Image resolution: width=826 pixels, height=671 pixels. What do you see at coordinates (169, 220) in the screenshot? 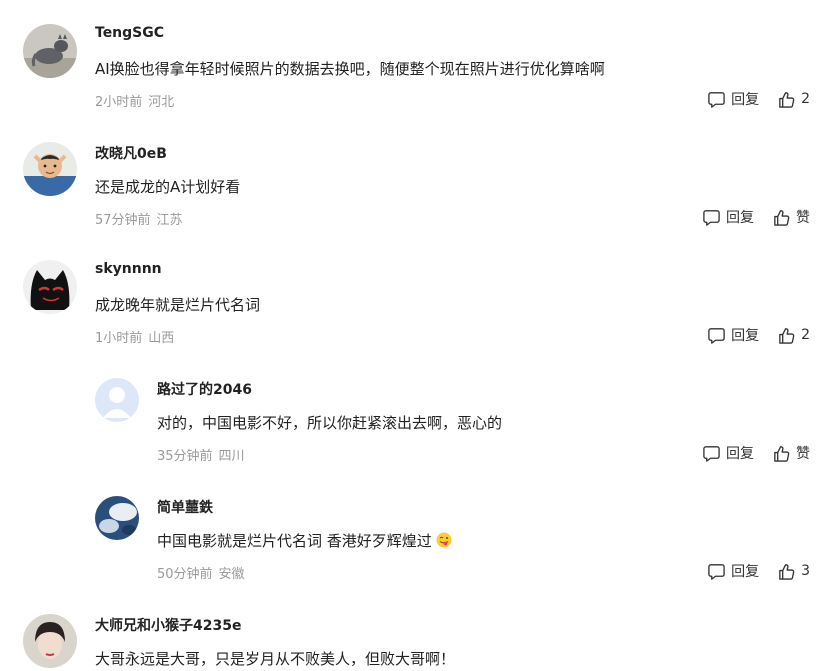
I see `location: 江苏` at bounding box center [169, 220].